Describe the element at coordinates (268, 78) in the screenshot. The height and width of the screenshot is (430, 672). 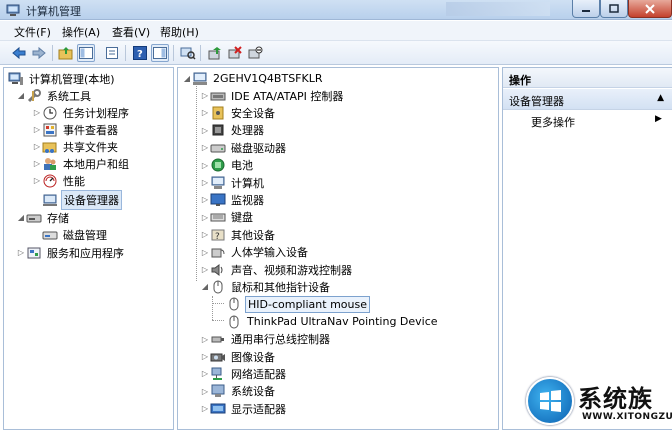
I see `computer-name: 2GEHV1Q4BTSFKLR` at that location.